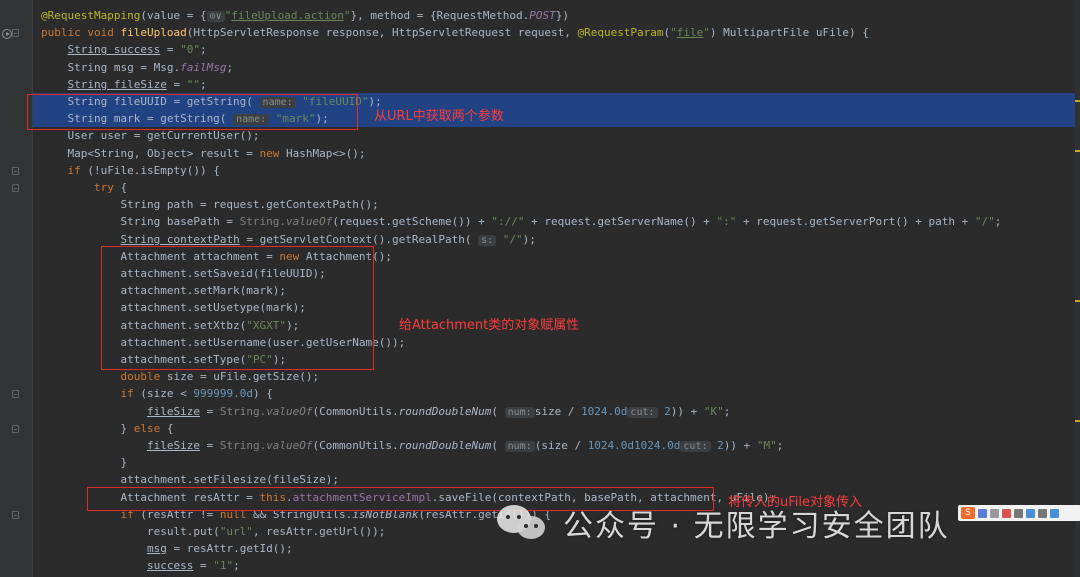 This screenshot has height=577, width=1080. Describe the element at coordinates (690, 33) in the screenshot. I see `code-token: file` at that location.